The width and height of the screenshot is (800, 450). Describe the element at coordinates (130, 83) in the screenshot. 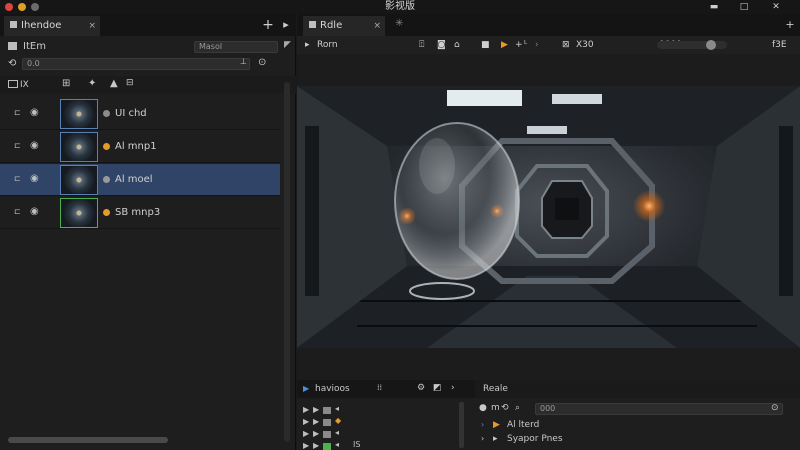

I see `mask-icon: ⊟` at that location.